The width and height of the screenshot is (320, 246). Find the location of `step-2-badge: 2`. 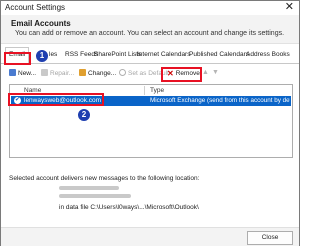

step-2-badge: 2 is located at coordinates (84, 115).